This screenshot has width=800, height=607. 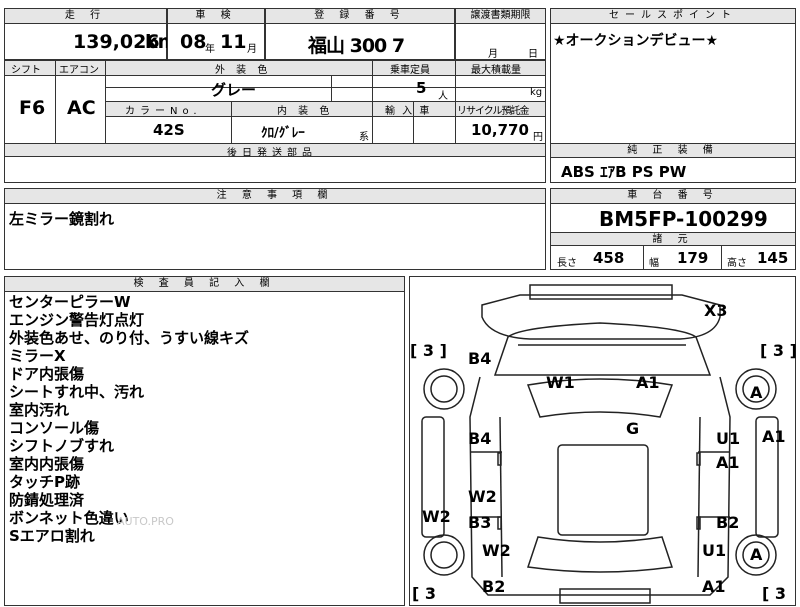 What do you see at coordinates (493, 54) in the screenshot?
I see `transfer-month: 月` at bounding box center [493, 54].